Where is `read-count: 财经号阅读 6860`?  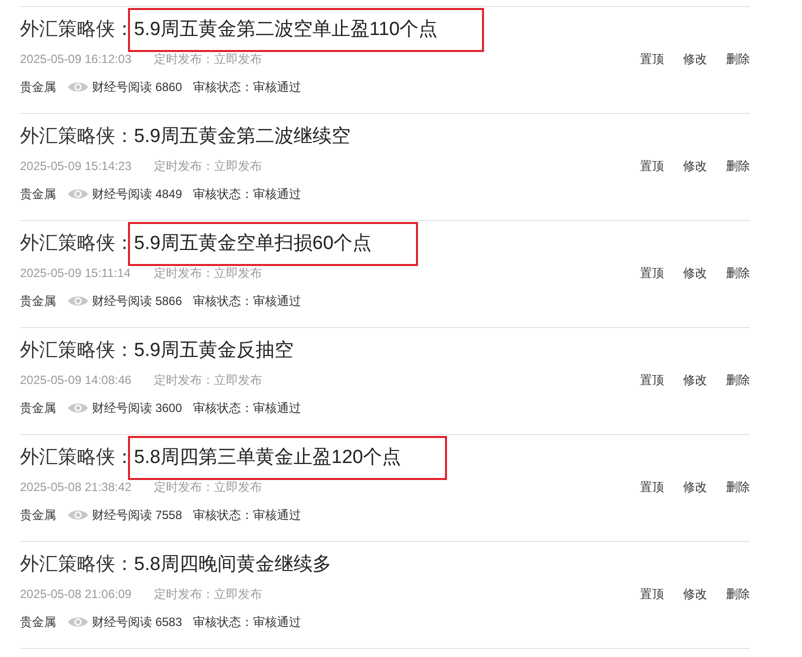
read-count: 财经号阅读 6860 is located at coordinates (137, 87).